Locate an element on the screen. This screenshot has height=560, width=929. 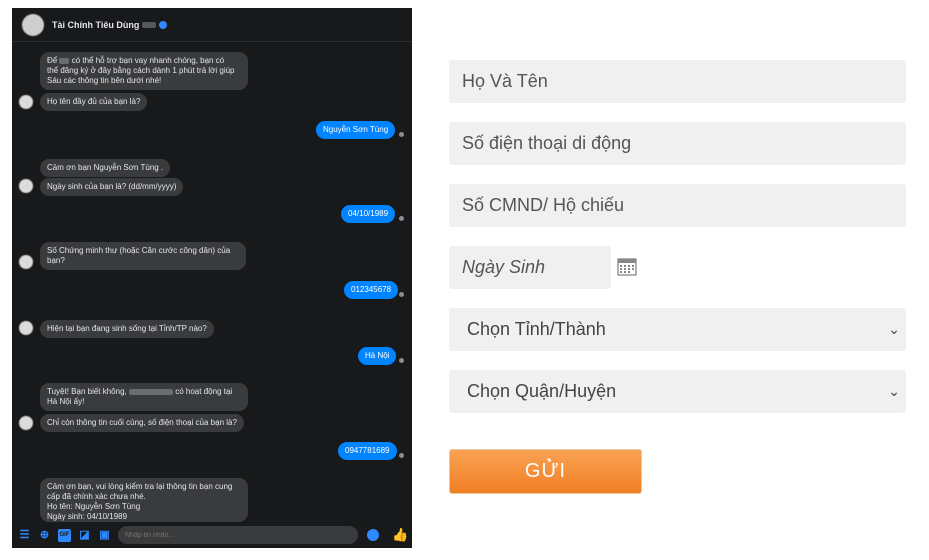
message-text: Họ tên đầy đủ của bạn là? is located at coordinates (94, 101).